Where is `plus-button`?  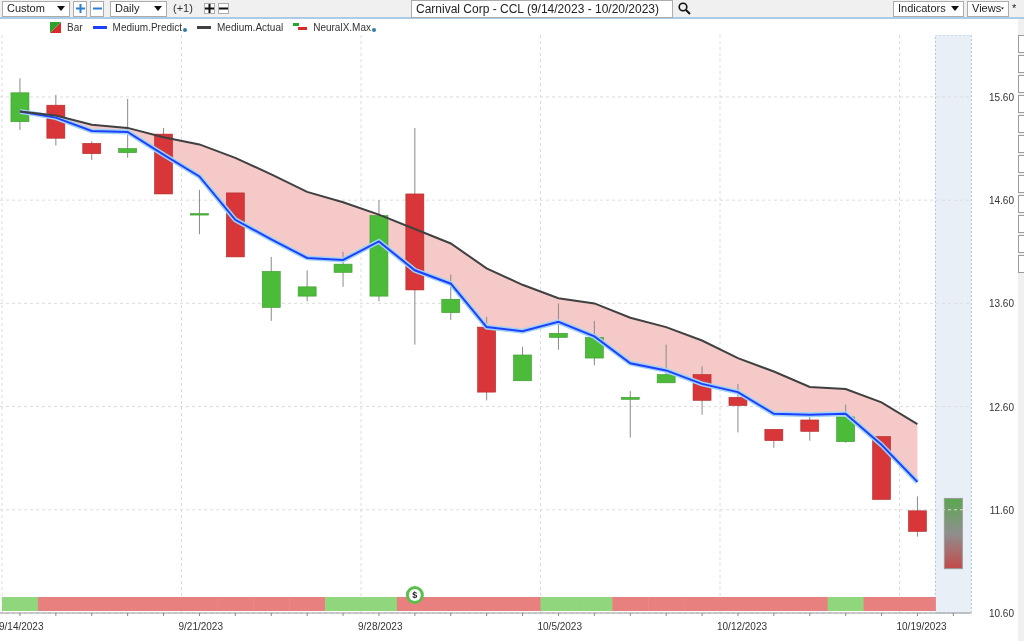
plus-button is located at coordinates (209, 8).